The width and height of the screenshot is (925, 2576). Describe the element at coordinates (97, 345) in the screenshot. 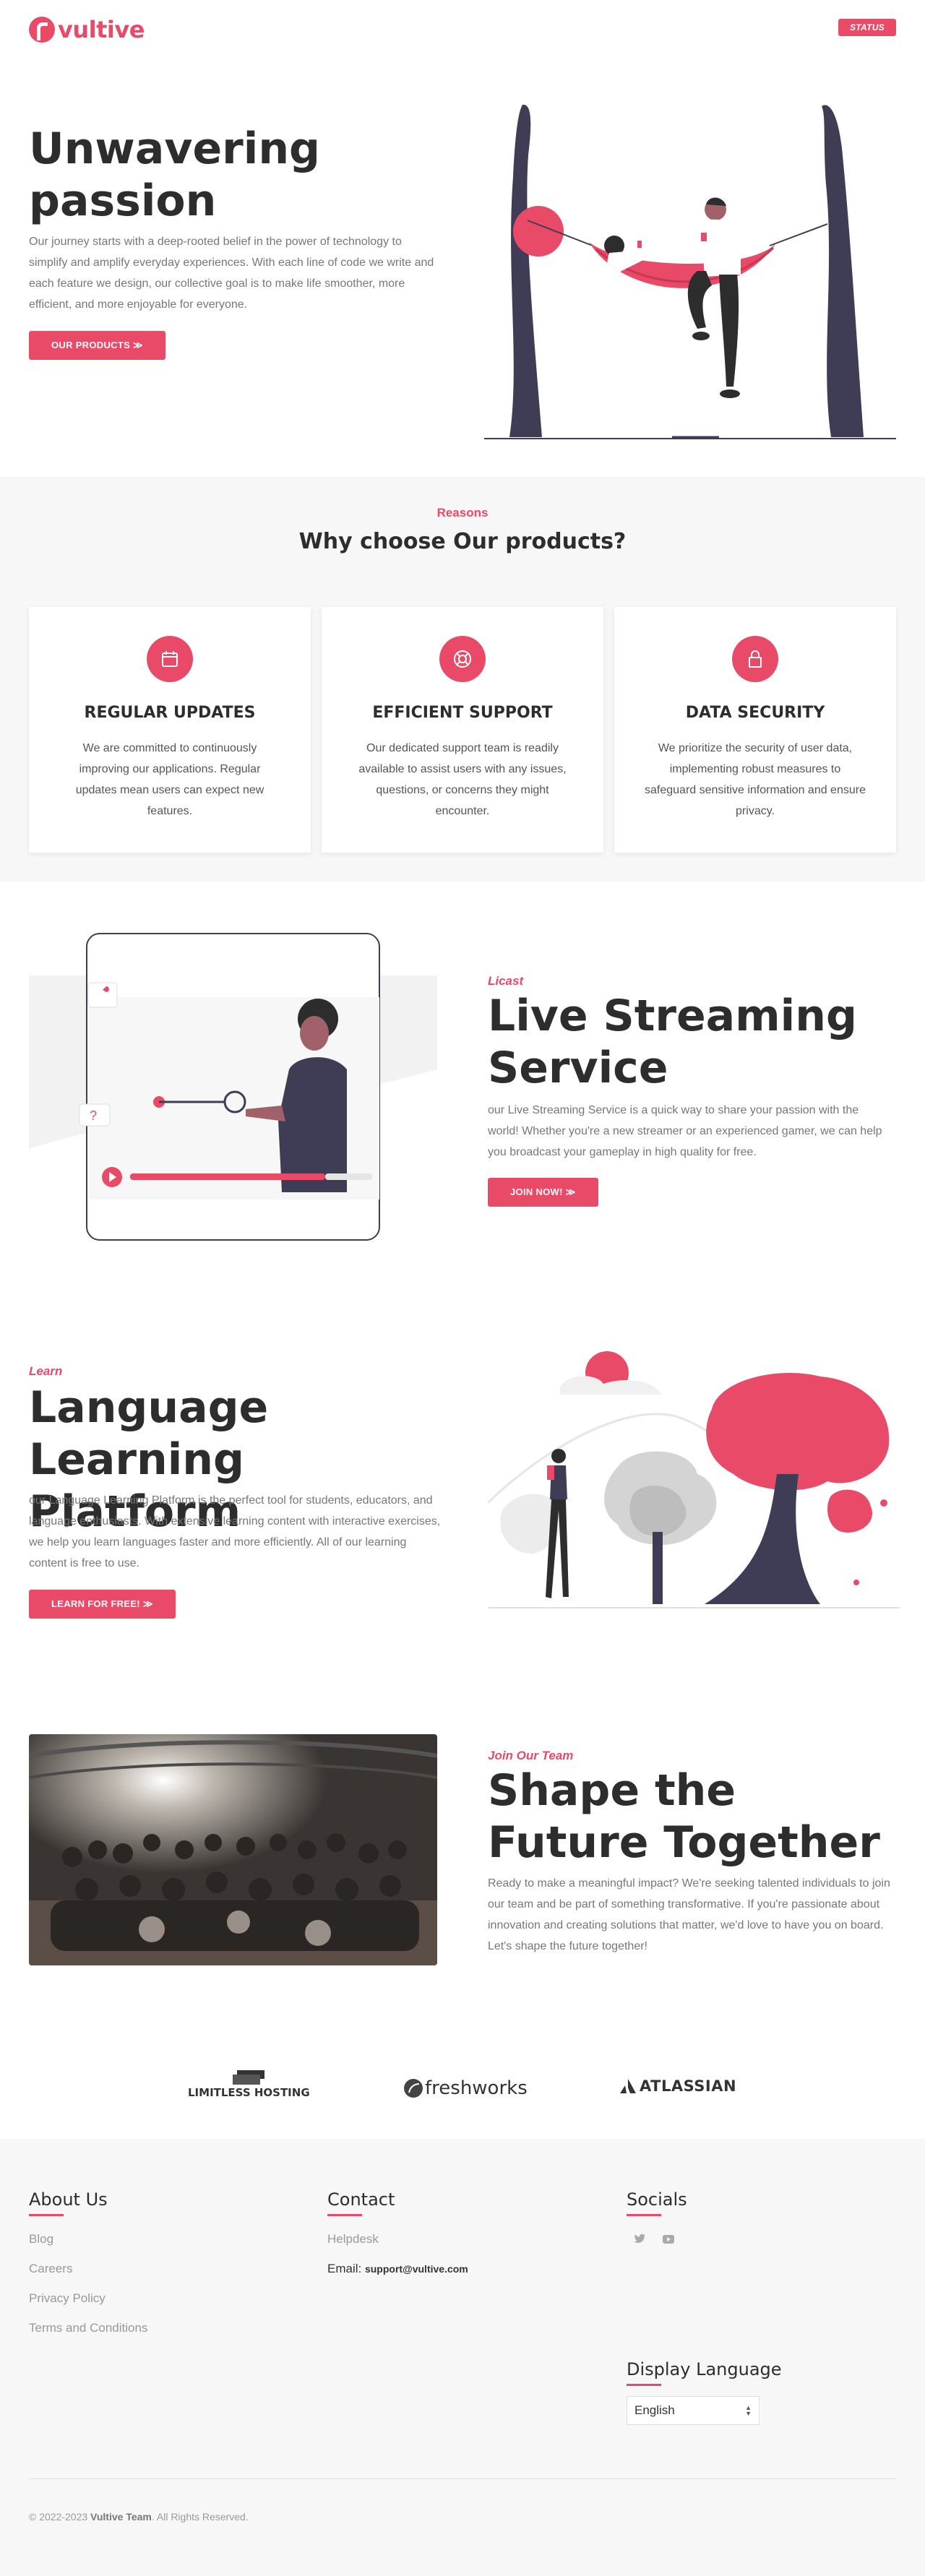

I see `our-products-button: OUR PRODUCTS ≫` at that location.